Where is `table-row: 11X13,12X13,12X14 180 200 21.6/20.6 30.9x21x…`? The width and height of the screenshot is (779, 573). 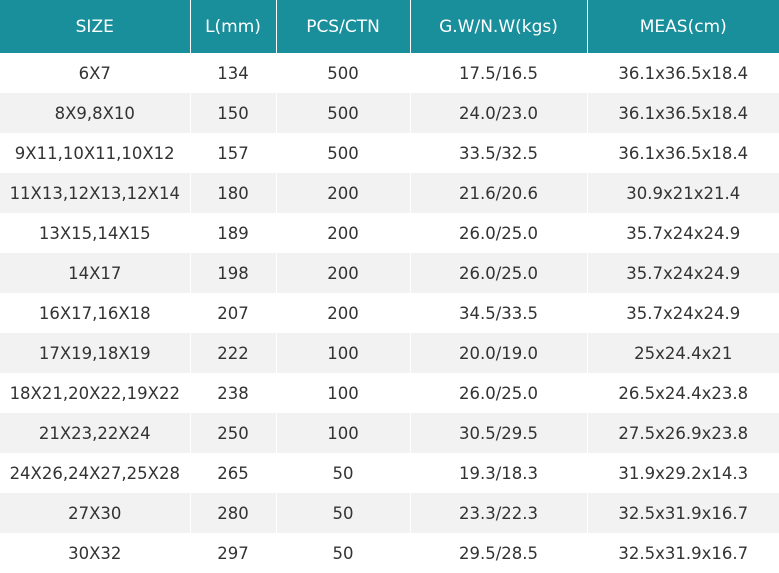 table-row: 11X13,12X13,12X14 180 200 21.6/20.6 30.9x21x… is located at coordinates (389, 193).